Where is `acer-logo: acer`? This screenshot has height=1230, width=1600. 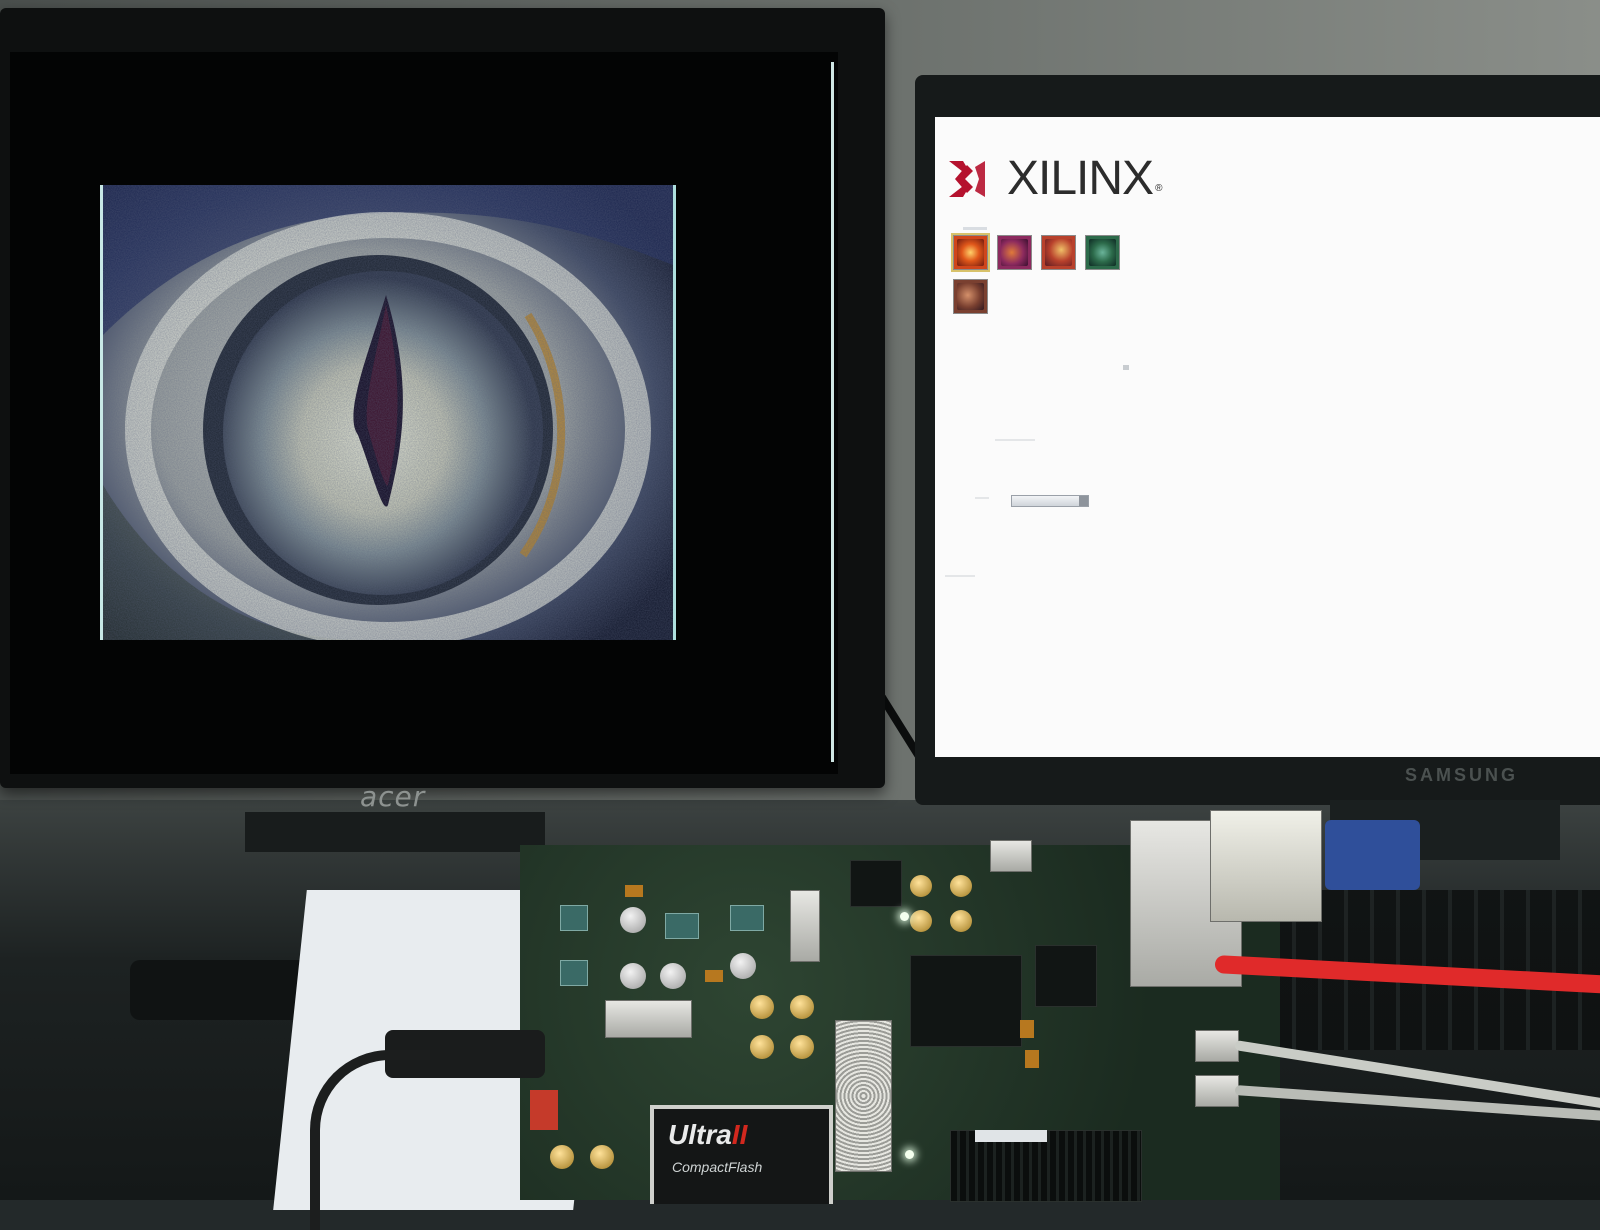 acer-logo: acer is located at coordinates (393, 796).